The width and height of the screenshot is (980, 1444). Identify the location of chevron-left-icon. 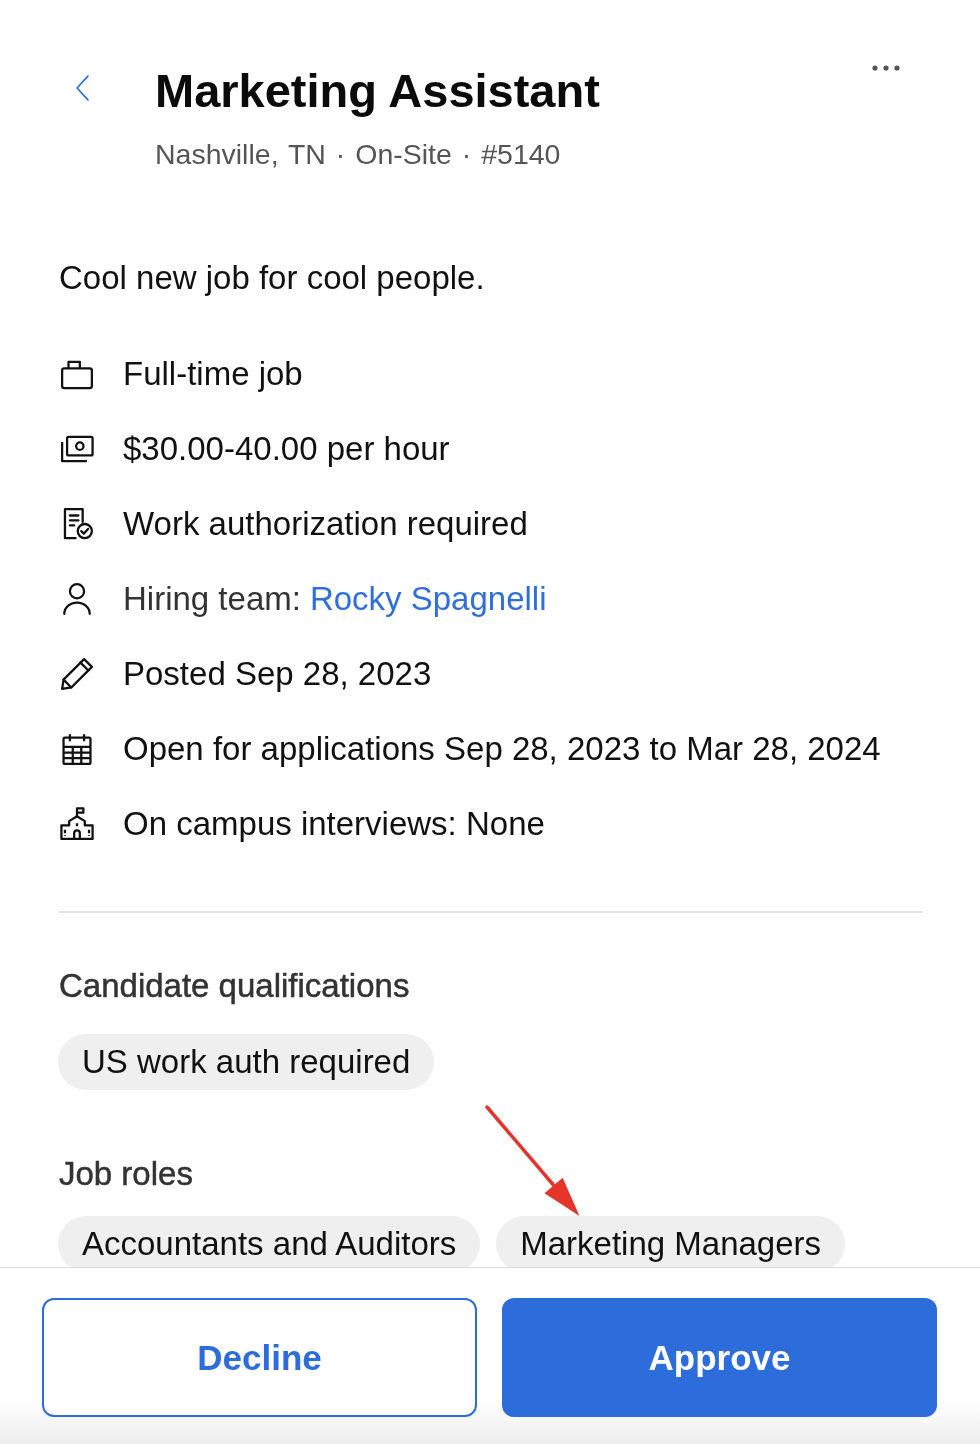
(82, 88).